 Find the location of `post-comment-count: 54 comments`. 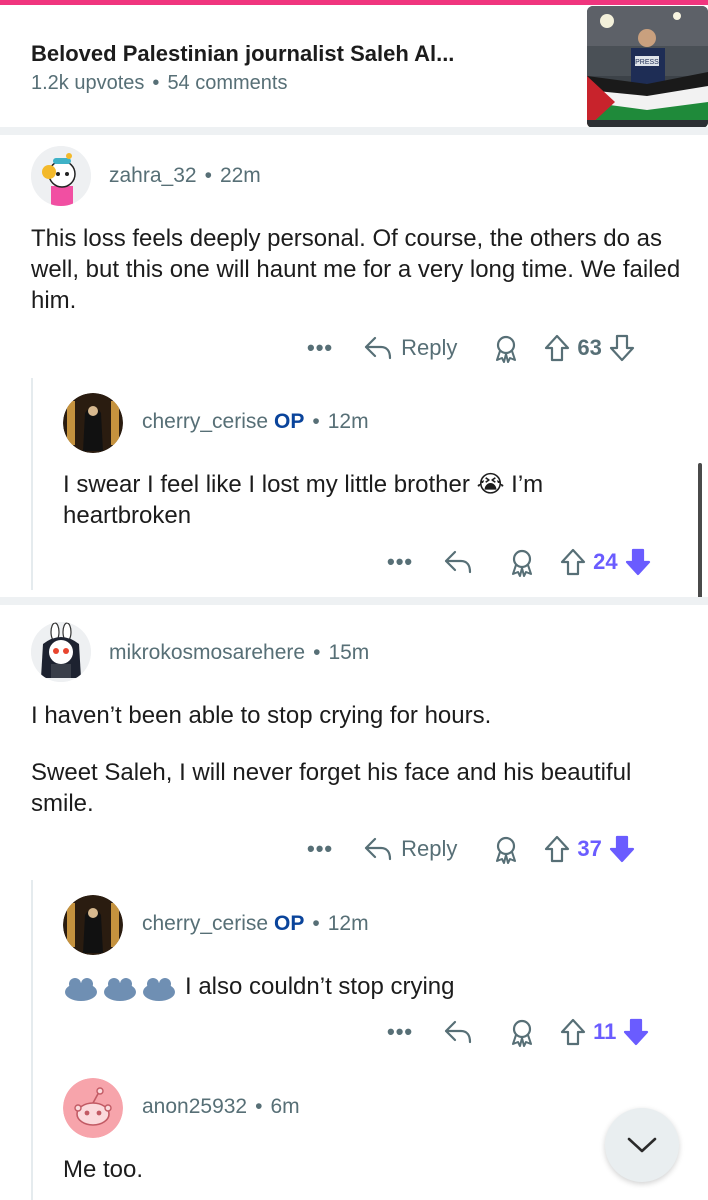

post-comment-count: 54 comments is located at coordinates (227, 83).